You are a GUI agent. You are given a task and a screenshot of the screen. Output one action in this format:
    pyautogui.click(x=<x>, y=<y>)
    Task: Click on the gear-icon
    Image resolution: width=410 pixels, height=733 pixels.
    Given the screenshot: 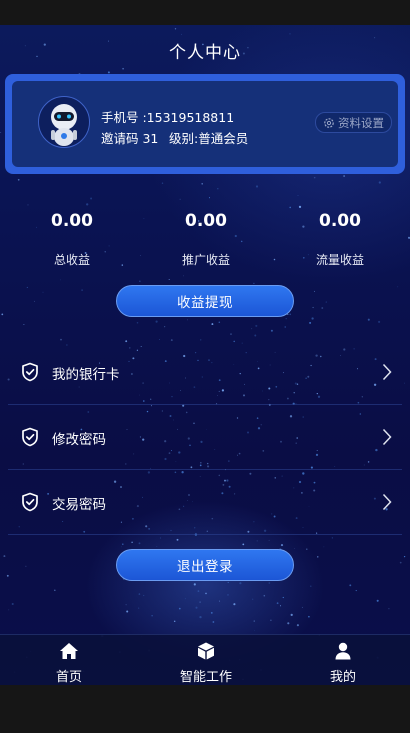 What is the action you would take?
    pyautogui.click(x=329, y=122)
    